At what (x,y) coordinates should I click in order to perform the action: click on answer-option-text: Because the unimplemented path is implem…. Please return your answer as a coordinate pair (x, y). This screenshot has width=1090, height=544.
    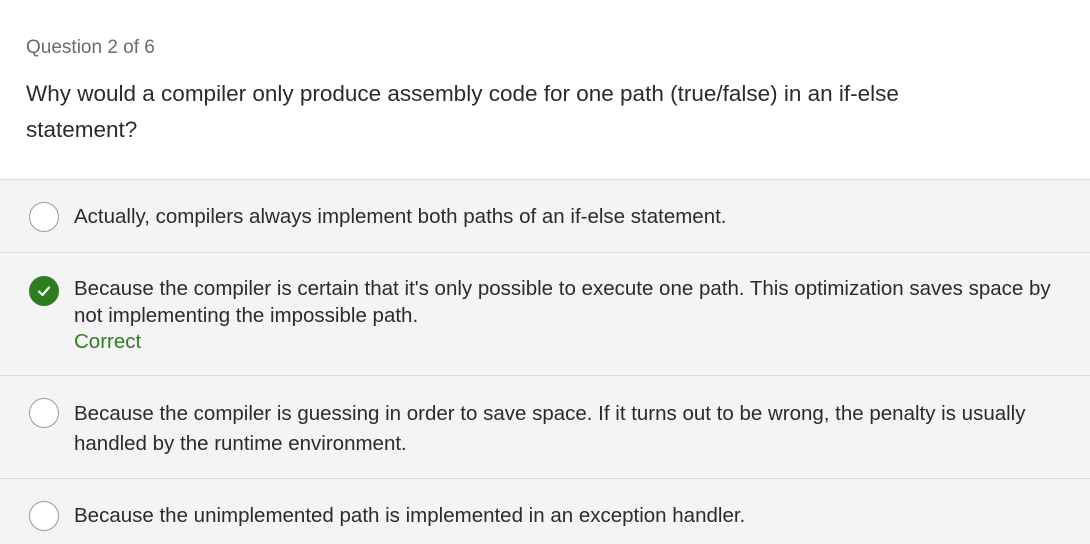
    Looking at the image, I should click on (410, 515).